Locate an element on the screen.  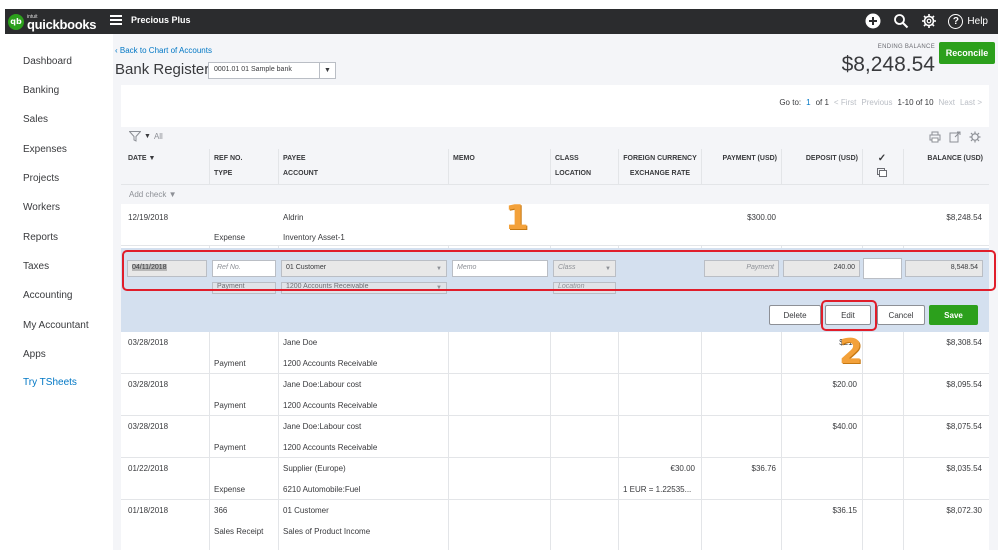
filter-dropdown: ▼ All is located at coordinates (146, 136).